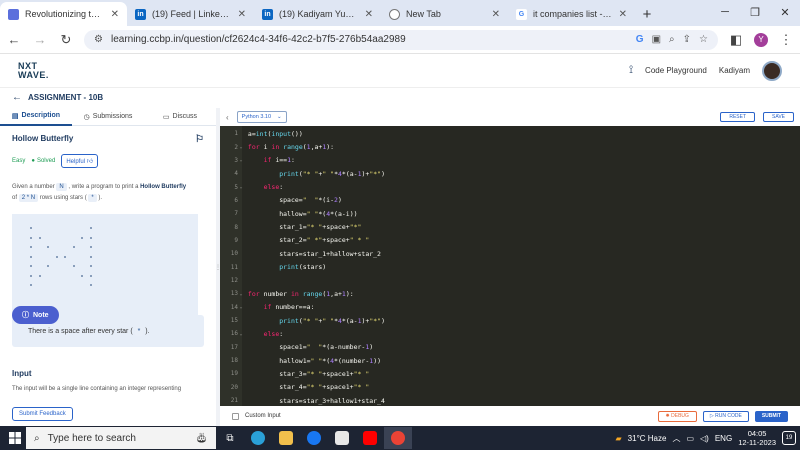 The image size is (800, 450). Describe the element at coordinates (234, 307) in the screenshot. I see `line-number: 14` at that location.